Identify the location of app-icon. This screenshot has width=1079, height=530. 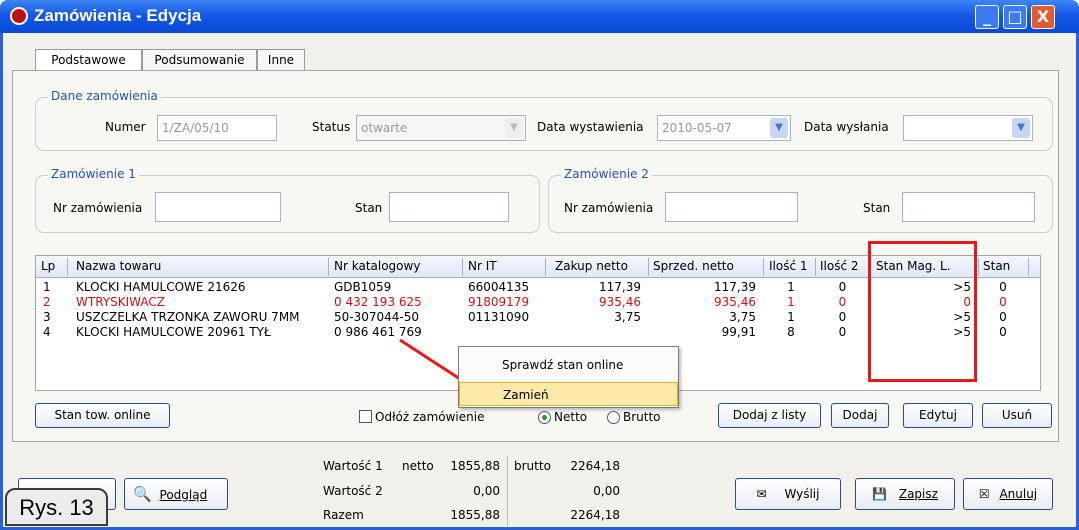
(19, 16).